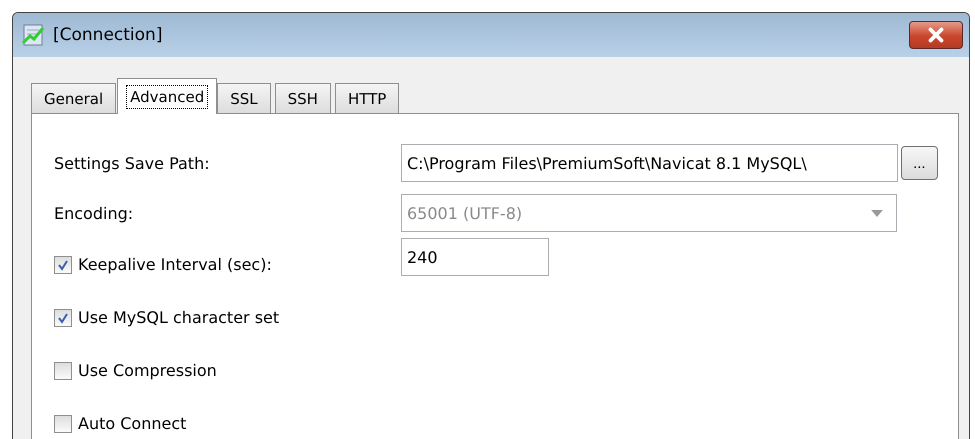 Image resolution: width=975 pixels, height=439 pixels. What do you see at coordinates (107, 35) in the screenshot?
I see `window-title: [Connection]` at bounding box center [107, 35].